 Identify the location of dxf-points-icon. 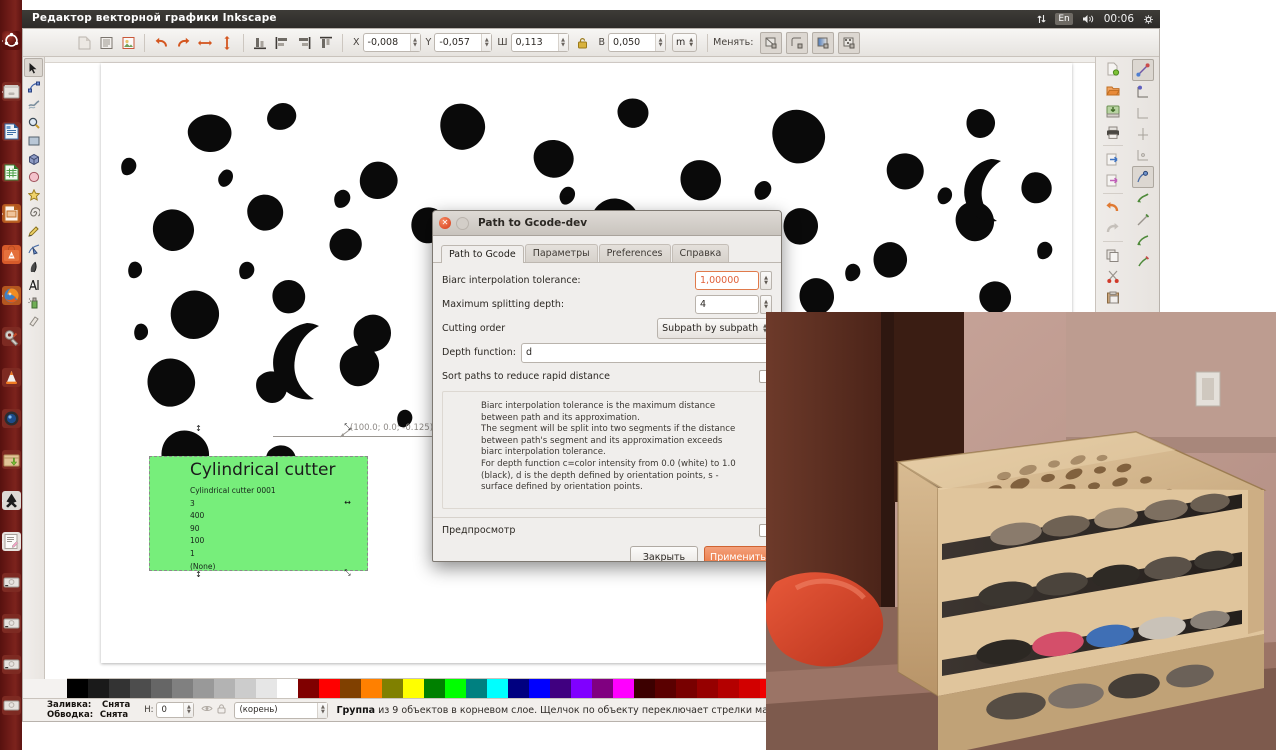
(1143, 134).